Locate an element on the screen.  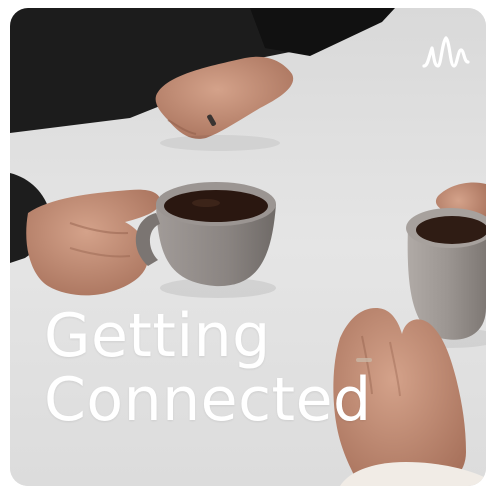
podcast-waveform-icon is located at coordinates (446, 52).